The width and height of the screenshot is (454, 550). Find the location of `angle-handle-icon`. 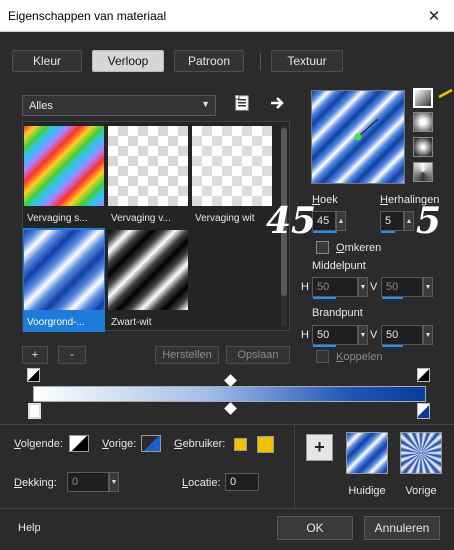

angle-handle-icon is located at coordinates (366, 129).